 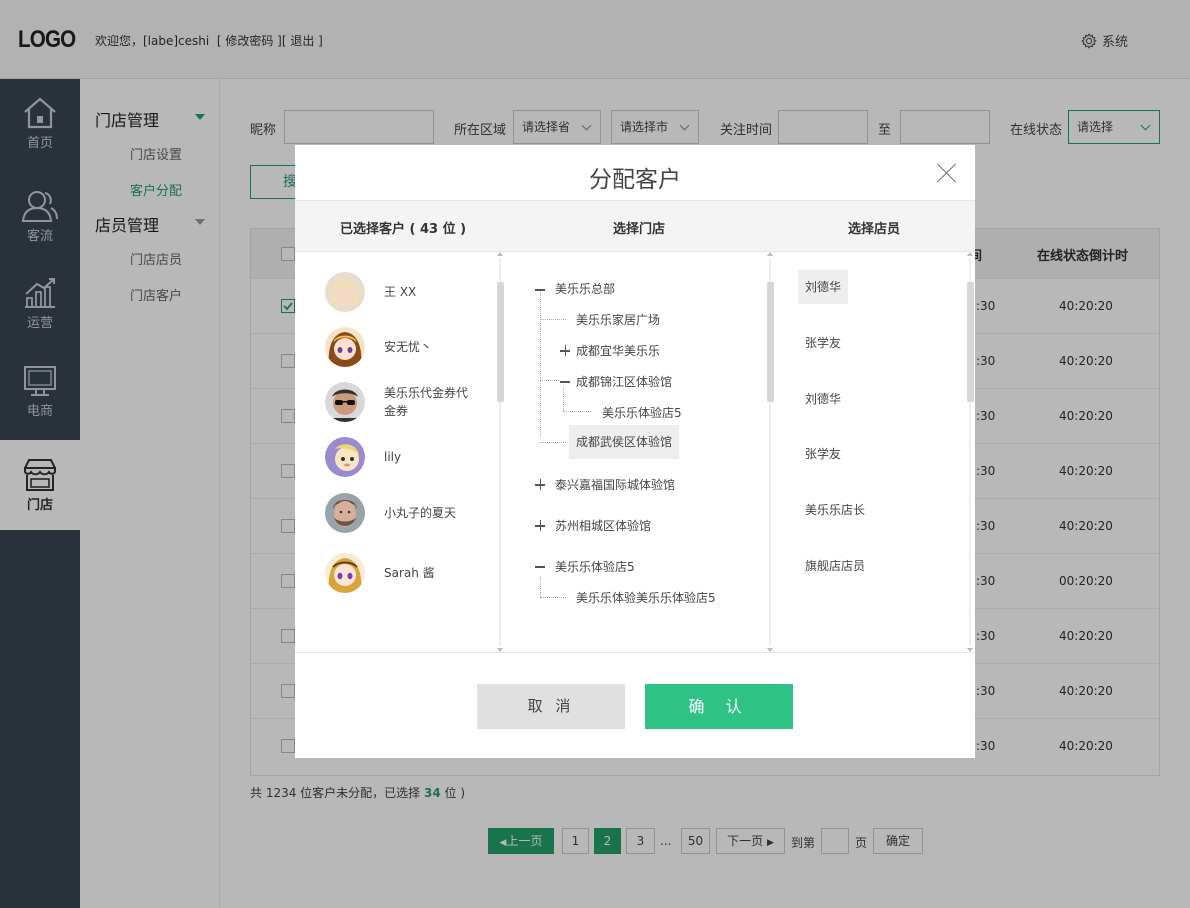 What do you see at coordinates (823, 287) in the screenshot?
I see `staff-item-selected: 刘德华` at bounding box center [823, 287].